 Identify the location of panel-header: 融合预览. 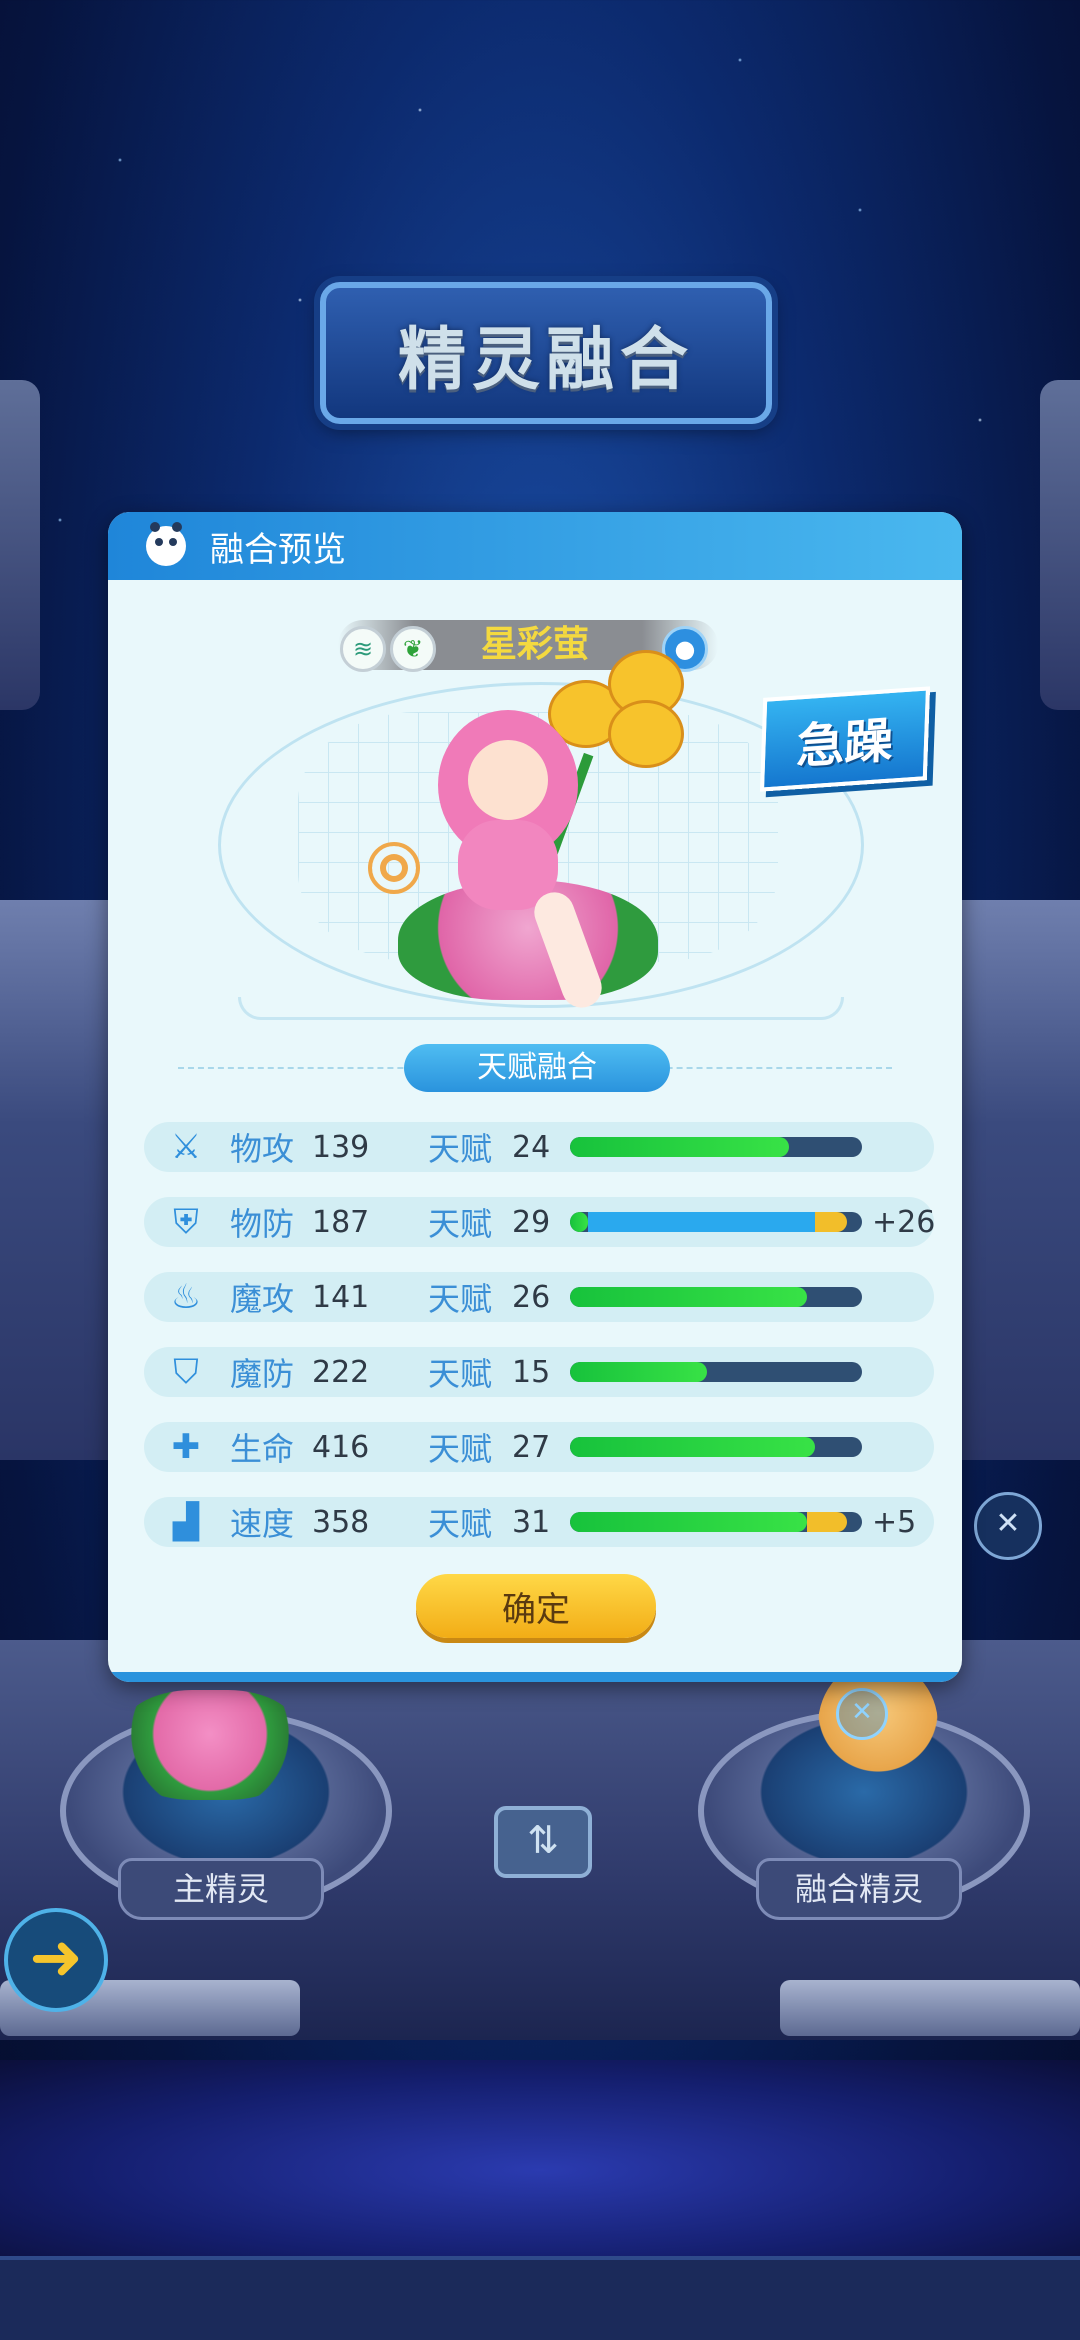
(535, 546).